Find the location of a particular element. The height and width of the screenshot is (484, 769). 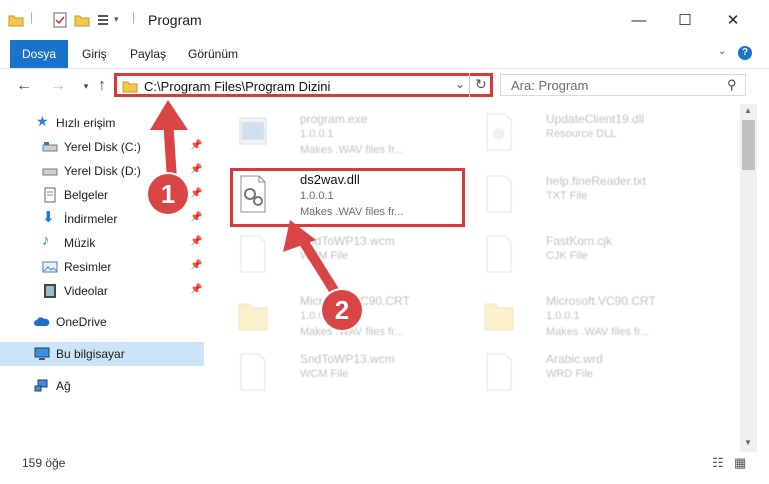

annotation-arrows is located at coordinates (247, 201).